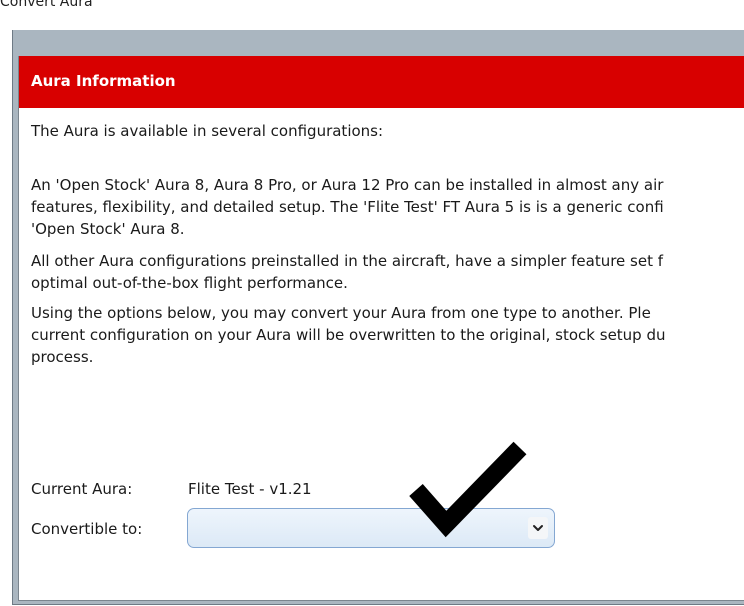 The width and height of the screenshot is (744, 606). What do you see at coordinates (87, 529) in the screenshot?
I see `convertible-to-label: Convertible to:` at bounding box center [87, 529].